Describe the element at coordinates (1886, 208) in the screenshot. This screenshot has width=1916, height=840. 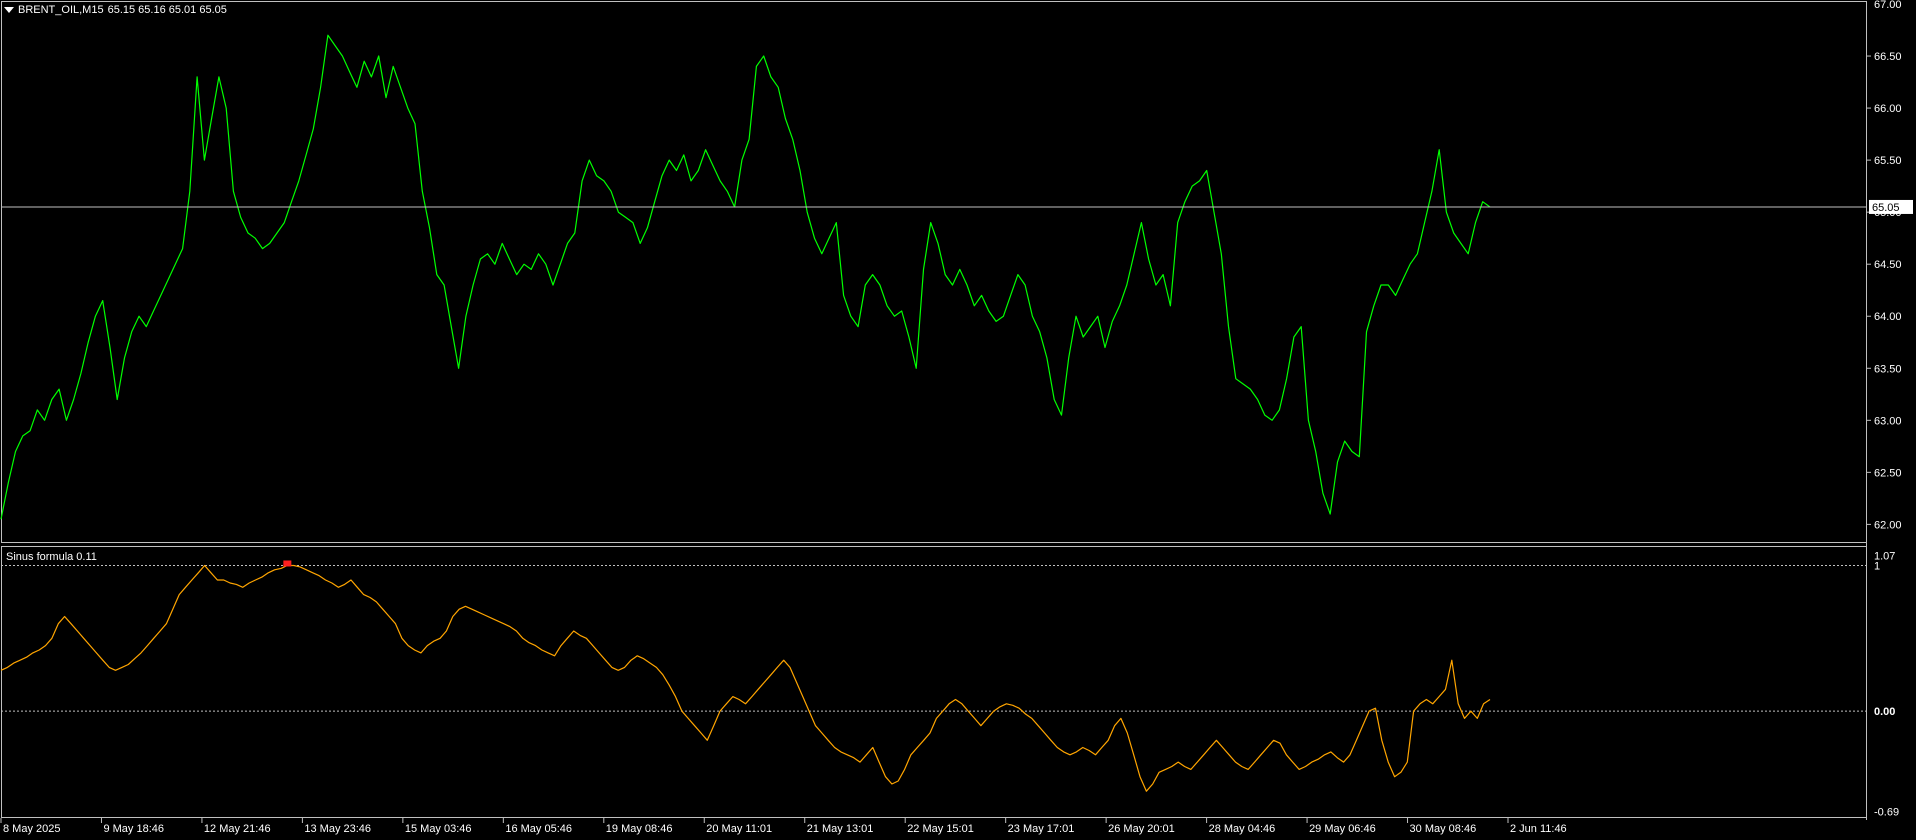
I see `current-price-label: 65.05` at that location.